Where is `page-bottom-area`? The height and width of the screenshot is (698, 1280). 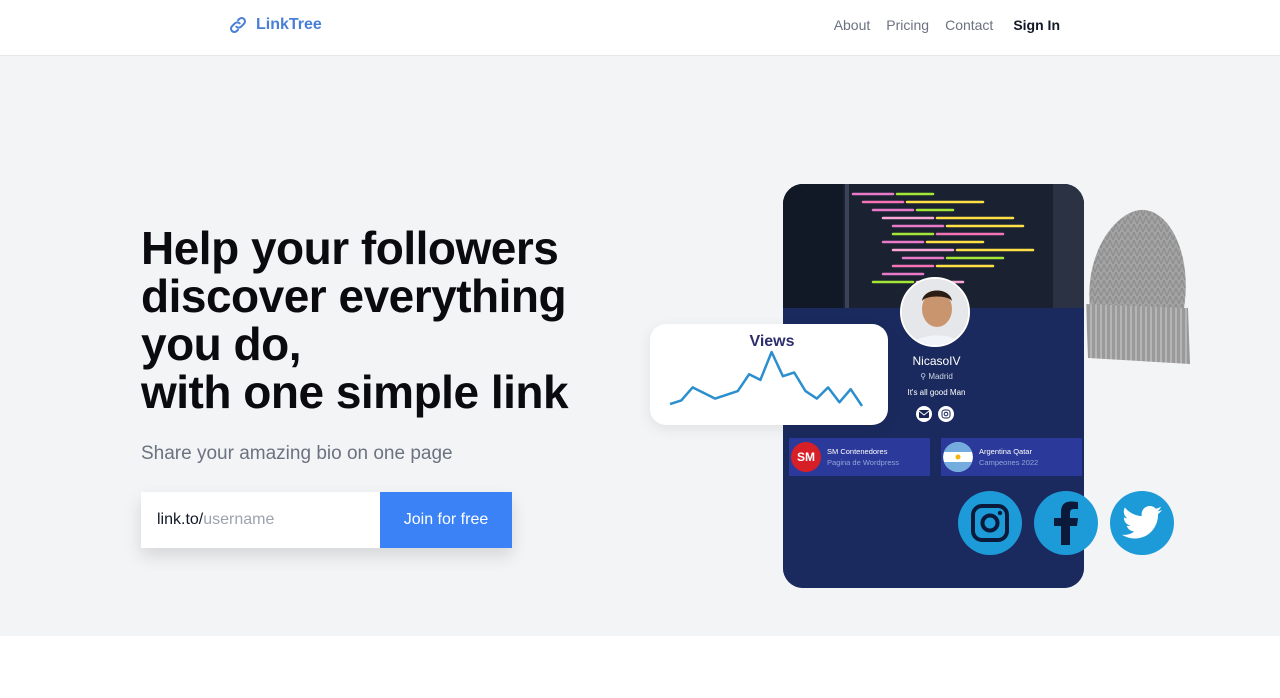
page-bottom-area is located at coordinates (640, 667).